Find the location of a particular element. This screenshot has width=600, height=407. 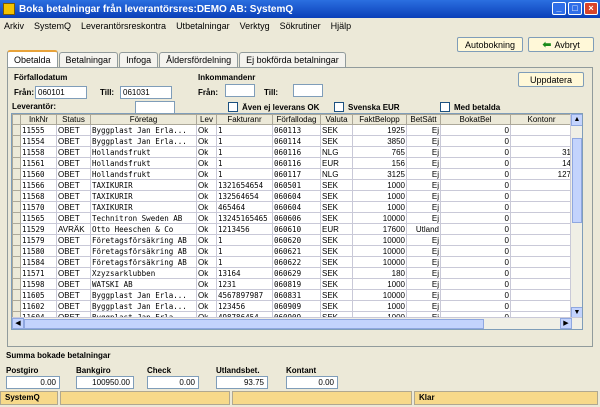

col-kontonr: Kontonr is located at coordinates (541, 119).